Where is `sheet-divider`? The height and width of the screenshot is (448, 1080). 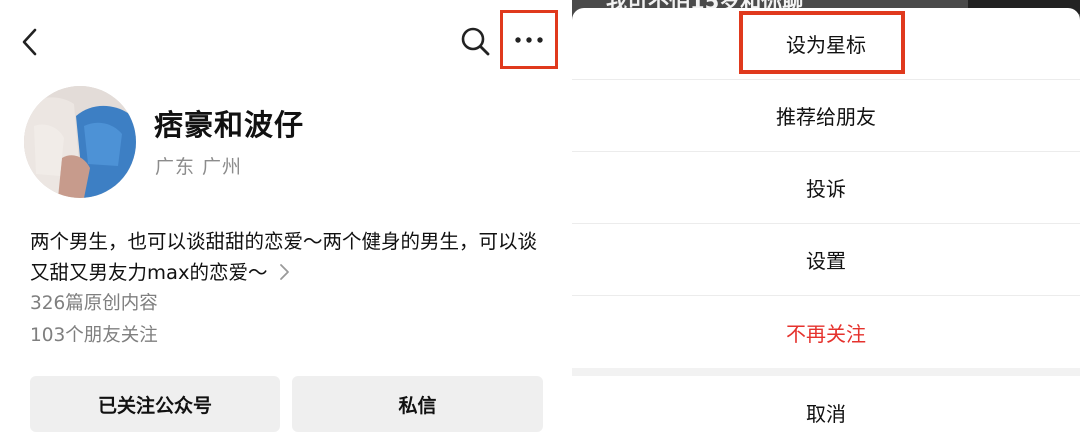
sheet-divider is located at coordinates (826, 372).